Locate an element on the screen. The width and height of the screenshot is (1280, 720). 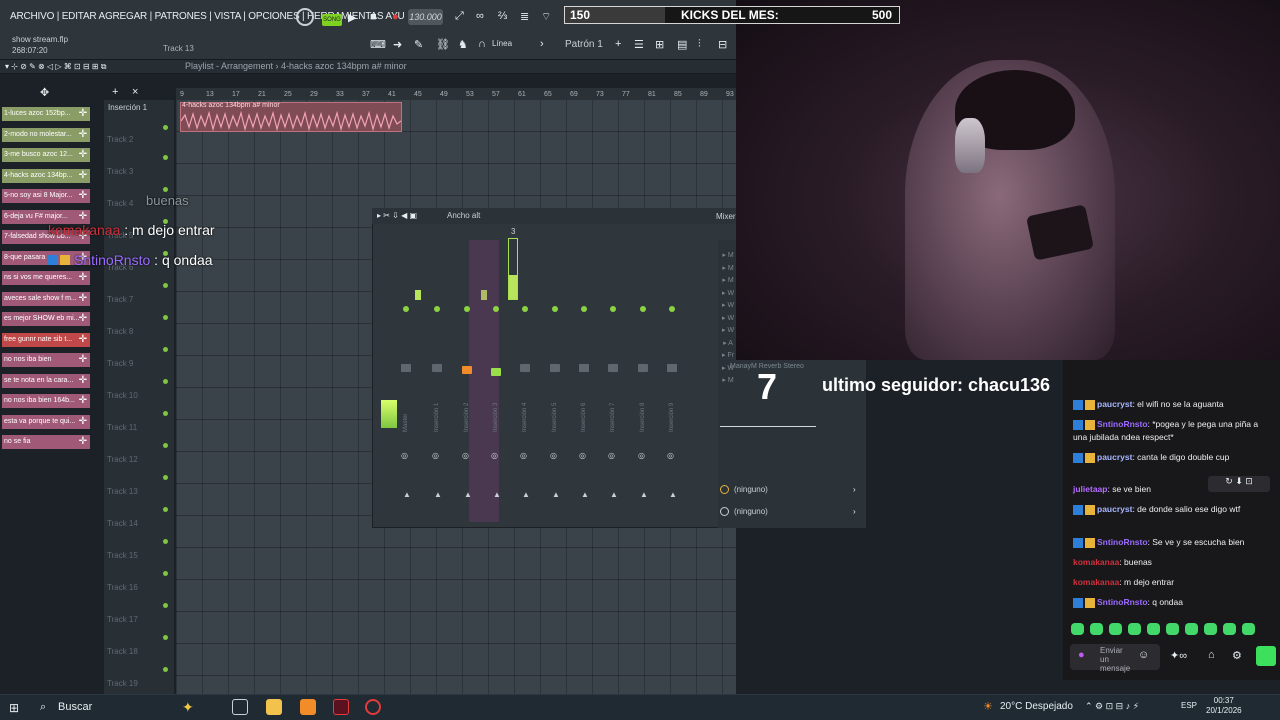
pencil-icon: ✎ is located at coordinates (418, 44).